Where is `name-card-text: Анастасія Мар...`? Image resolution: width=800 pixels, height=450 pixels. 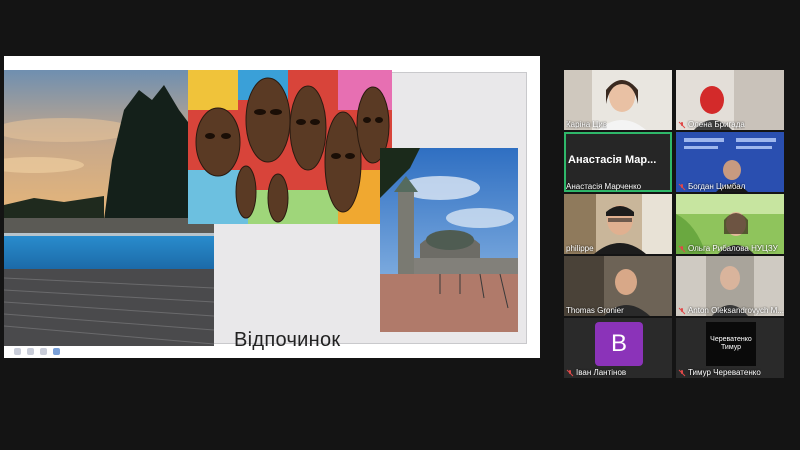 name-card-text: Анастасія Мар... is located at coordinates (612, 160).